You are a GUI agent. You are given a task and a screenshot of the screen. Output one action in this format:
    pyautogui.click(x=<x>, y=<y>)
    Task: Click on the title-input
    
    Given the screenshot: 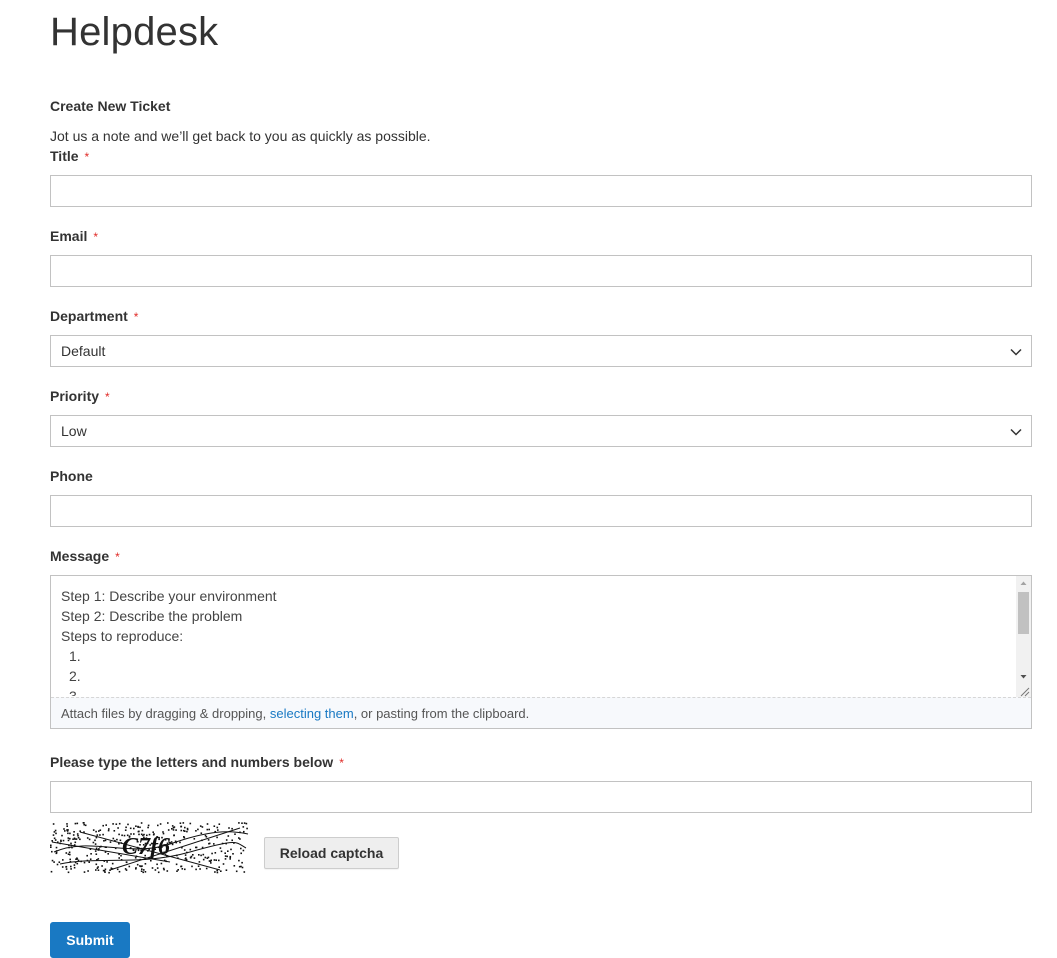 What is the action you would take?
    pyautogui.click(x=541, y=191)
    